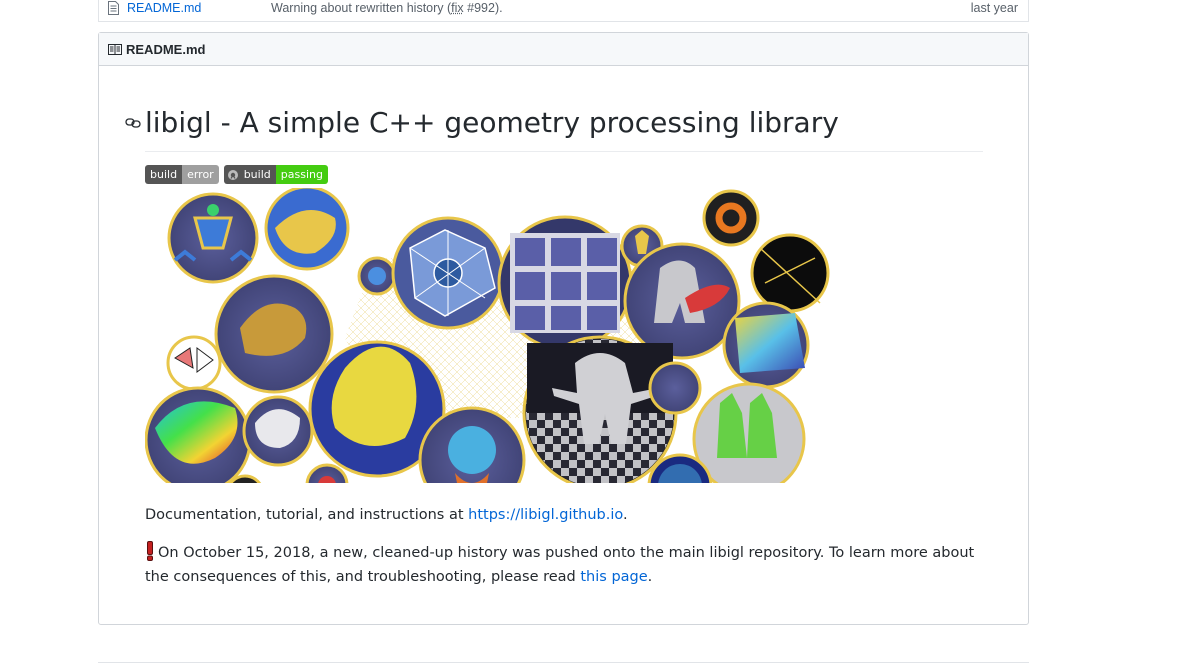 The height and width of the screenshot is (669, 1190). I want to click on build-passing-badge: build passing, so click(275, 174).